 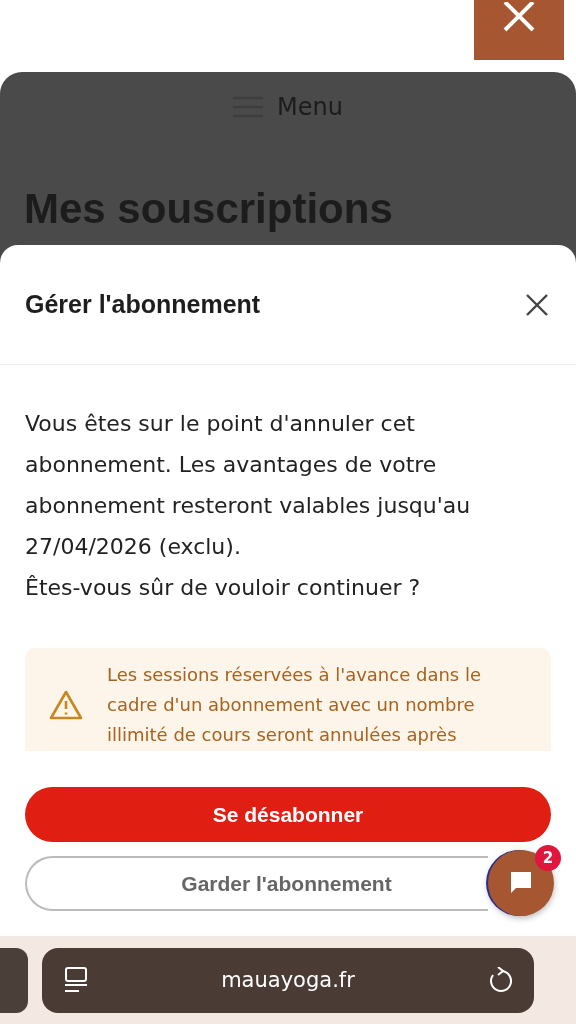 I want to click on modal-title: Gérer l'abonnement, so click(x=143, y=304).